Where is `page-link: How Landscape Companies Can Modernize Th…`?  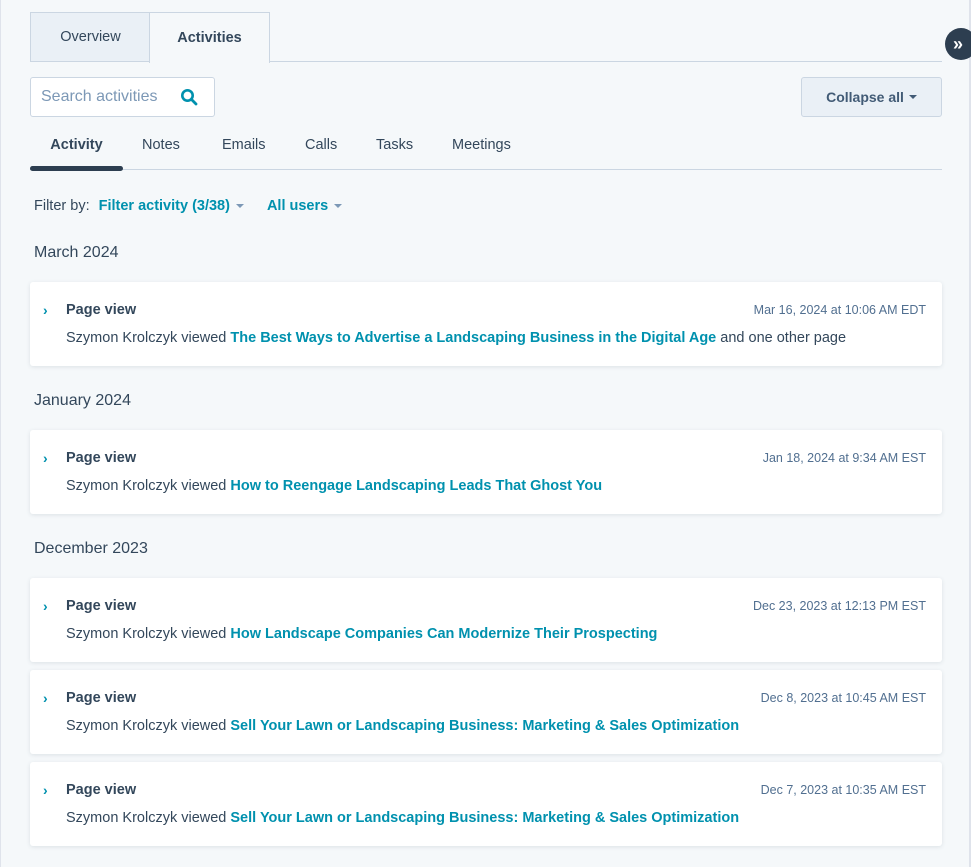
page-link: How Landscape Companies Can Modernize Th… is located at coordinates (443, 634).